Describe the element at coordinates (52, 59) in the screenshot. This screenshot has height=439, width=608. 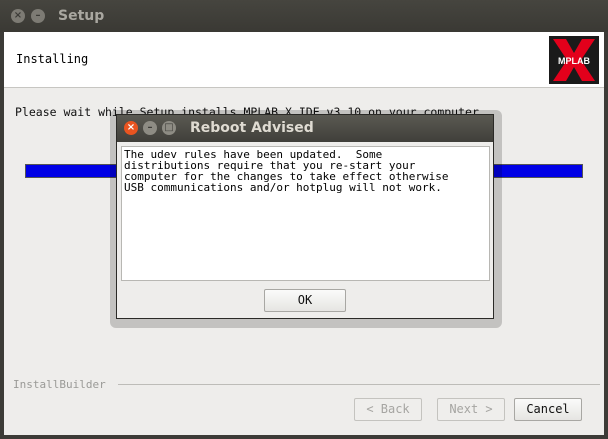
I see `page-title: Installing` at that location.